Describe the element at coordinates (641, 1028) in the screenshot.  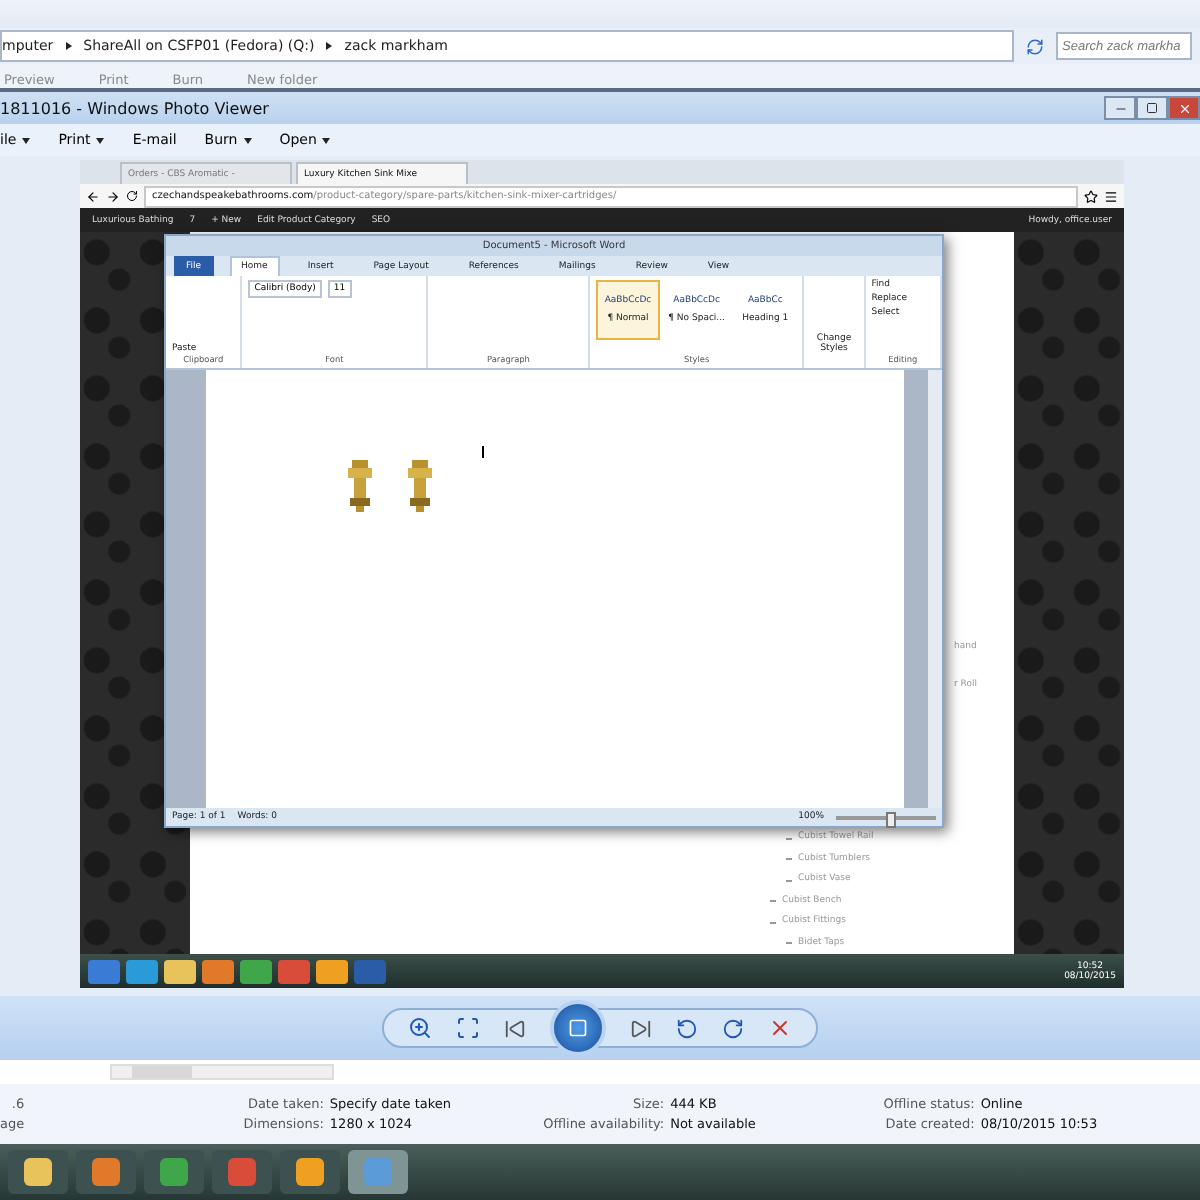
I see `next-icon` at that location.